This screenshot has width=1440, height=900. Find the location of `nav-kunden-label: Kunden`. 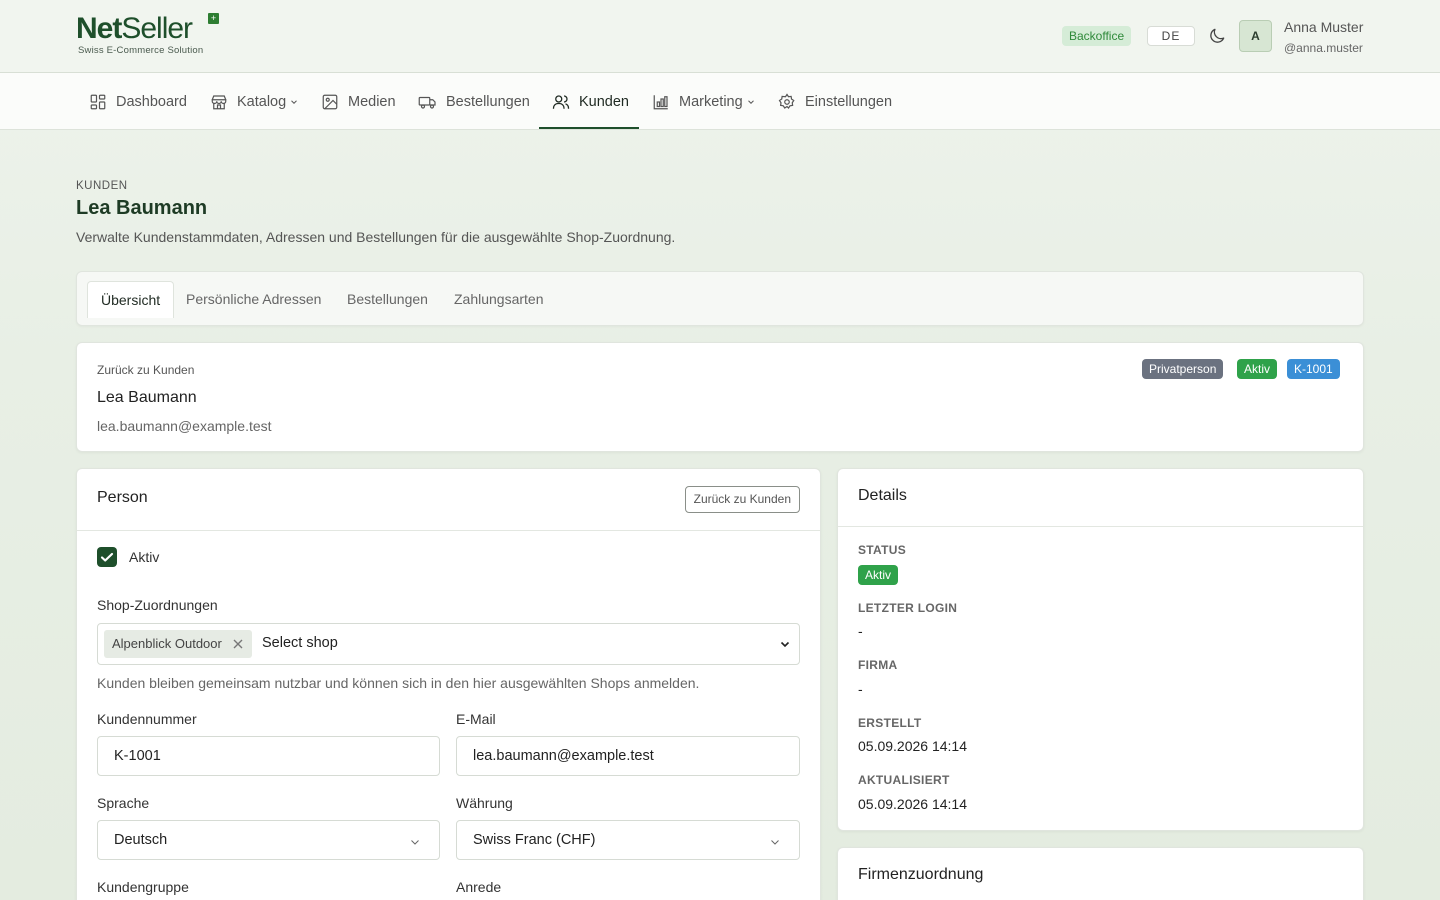

nav-kunden-label: Kunden is located at coordinates (604, 101).